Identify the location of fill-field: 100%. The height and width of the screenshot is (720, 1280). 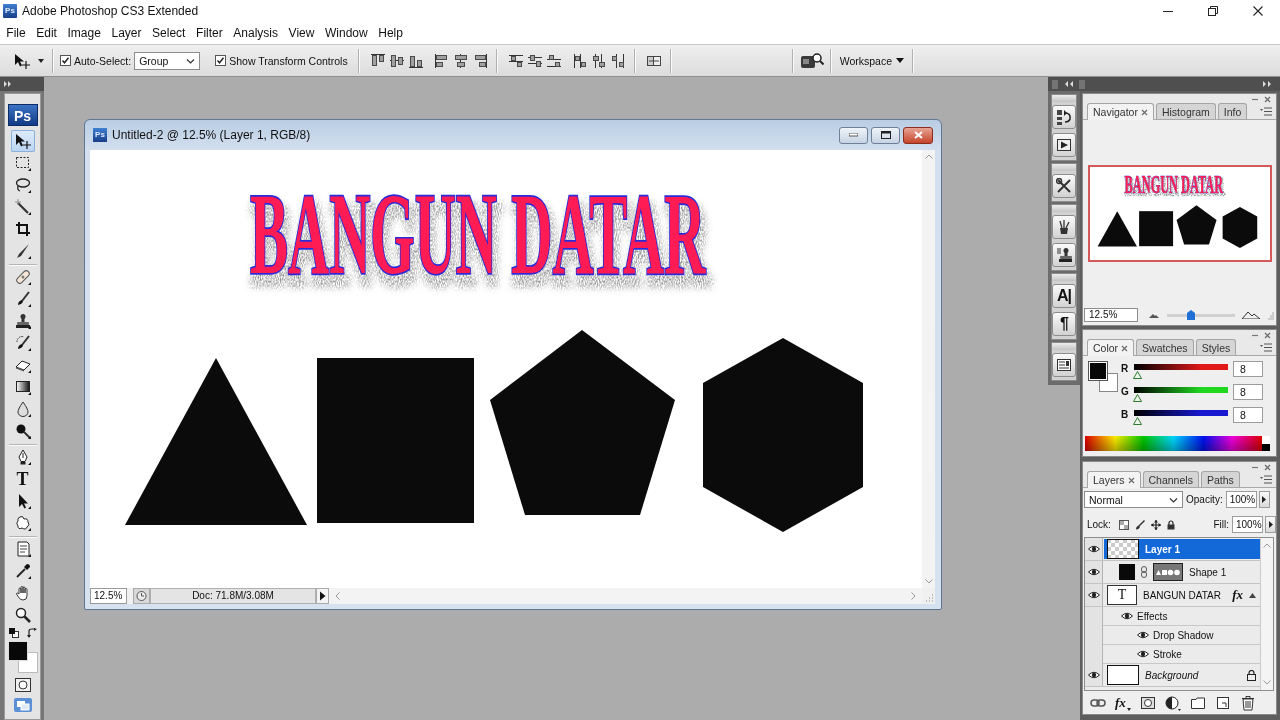
(1247, 524).